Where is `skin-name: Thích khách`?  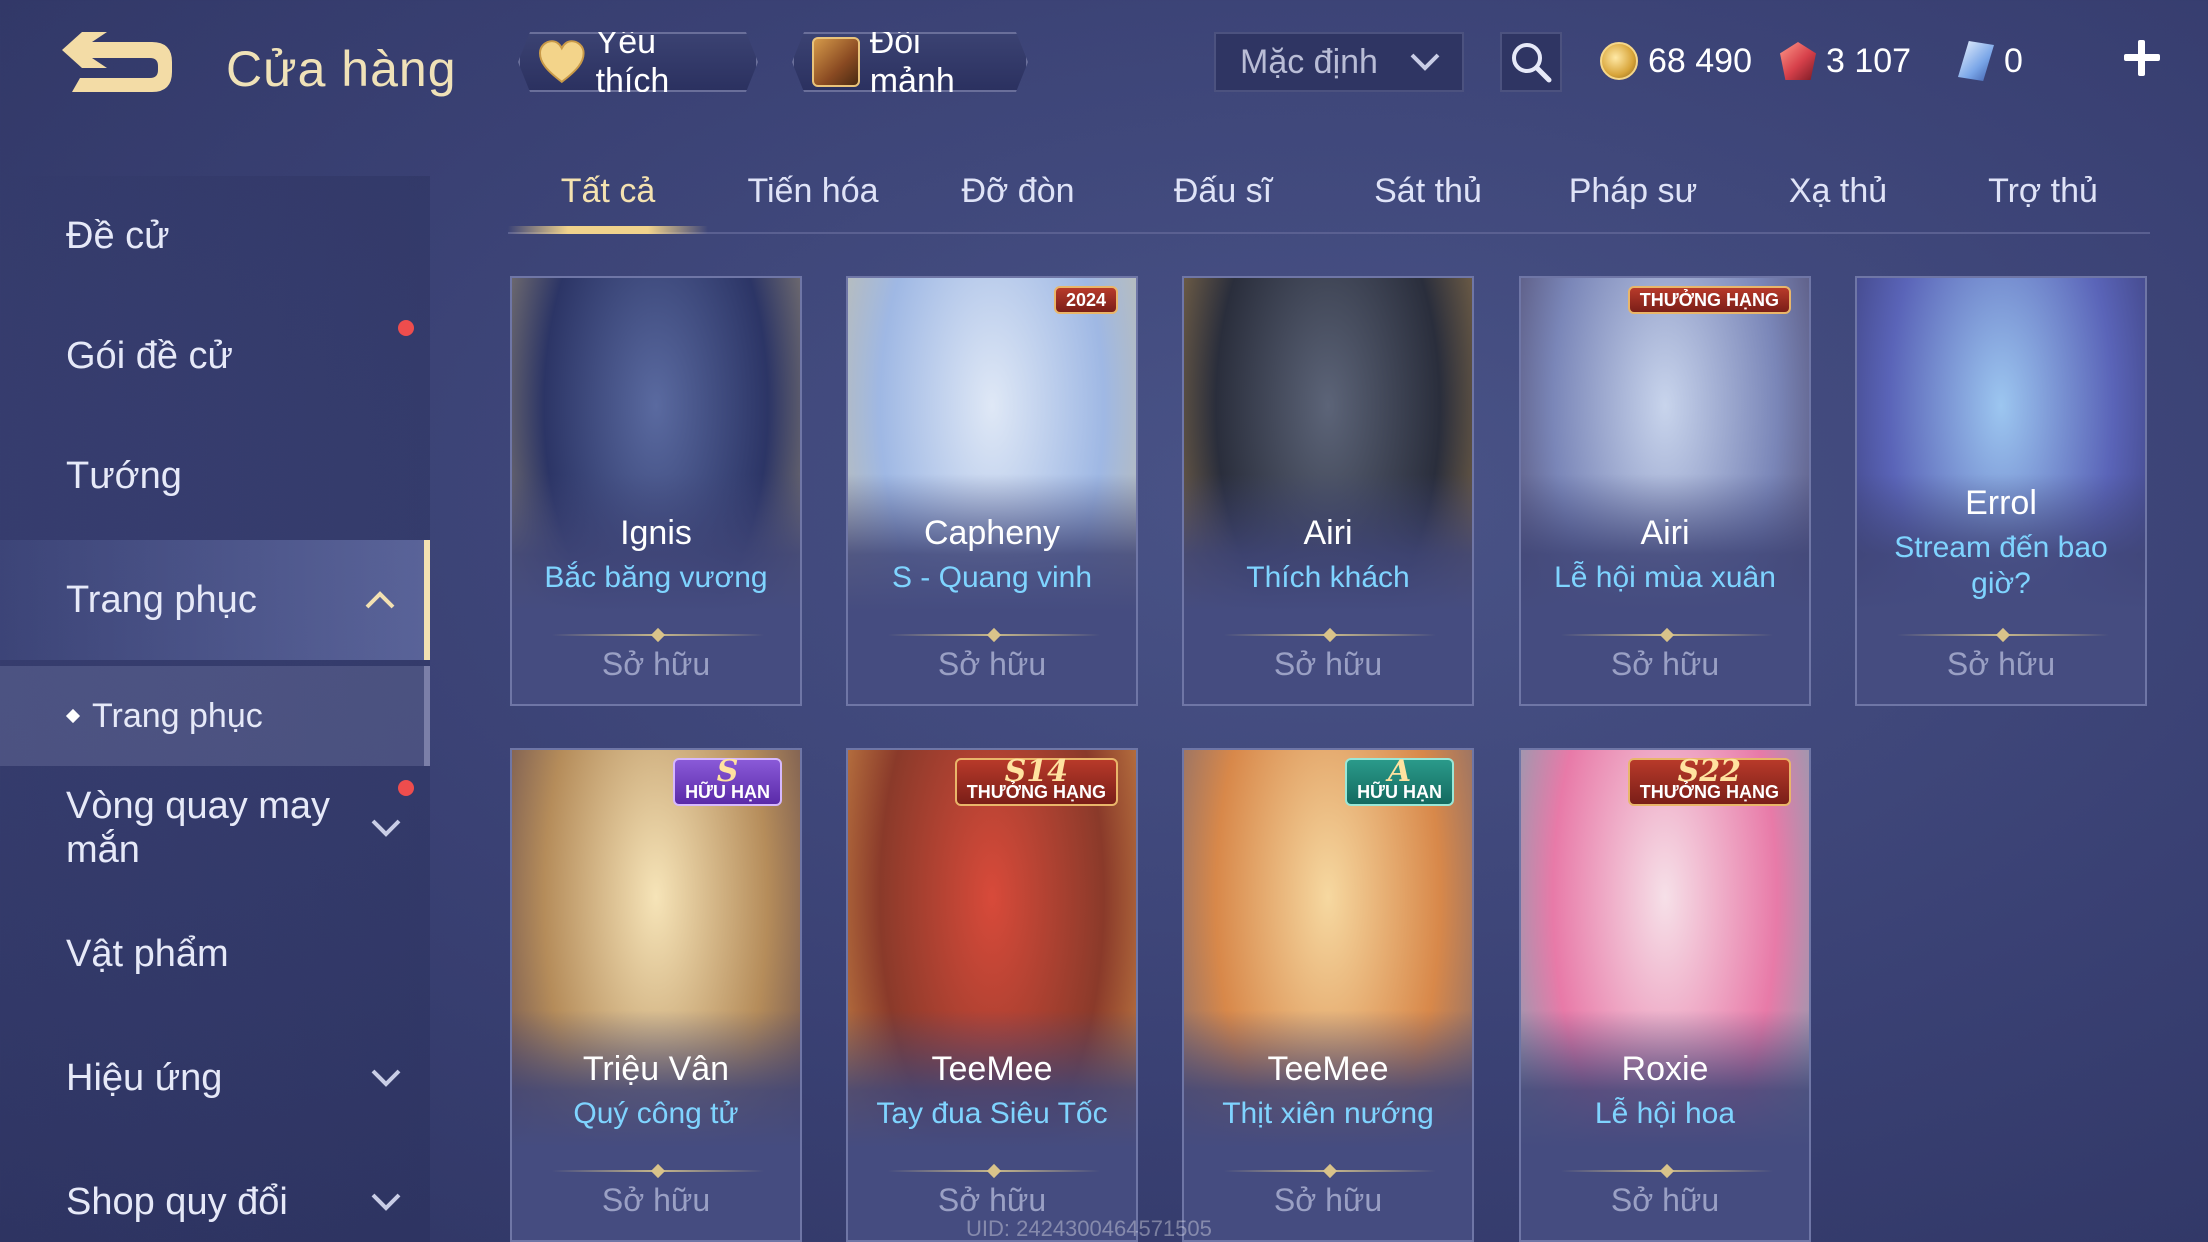
skin-name: Thích khách is located at coordinates (1328, 577).